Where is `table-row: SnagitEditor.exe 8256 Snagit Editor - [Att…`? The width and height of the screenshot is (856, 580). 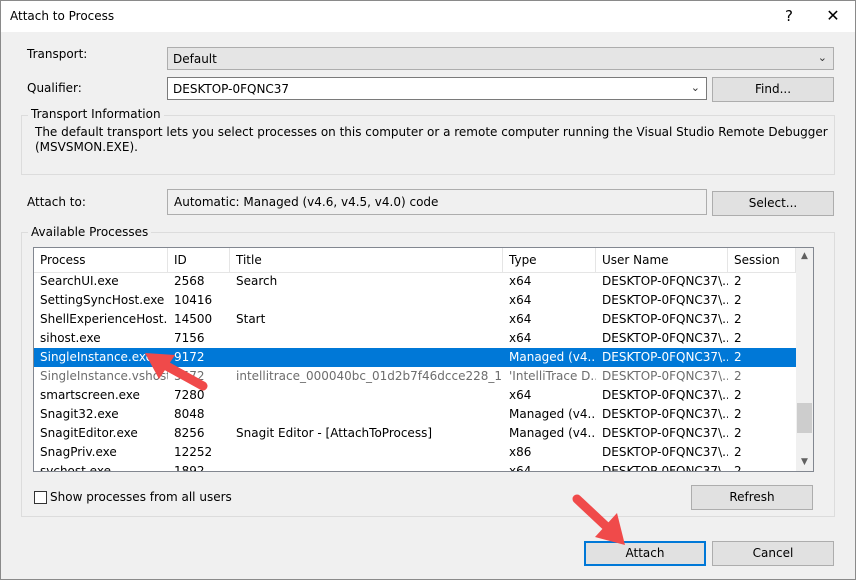 table-row: SnagitEditor.exe 8256 Snagit Editor - [Att… is located at coordinates (415, 433).